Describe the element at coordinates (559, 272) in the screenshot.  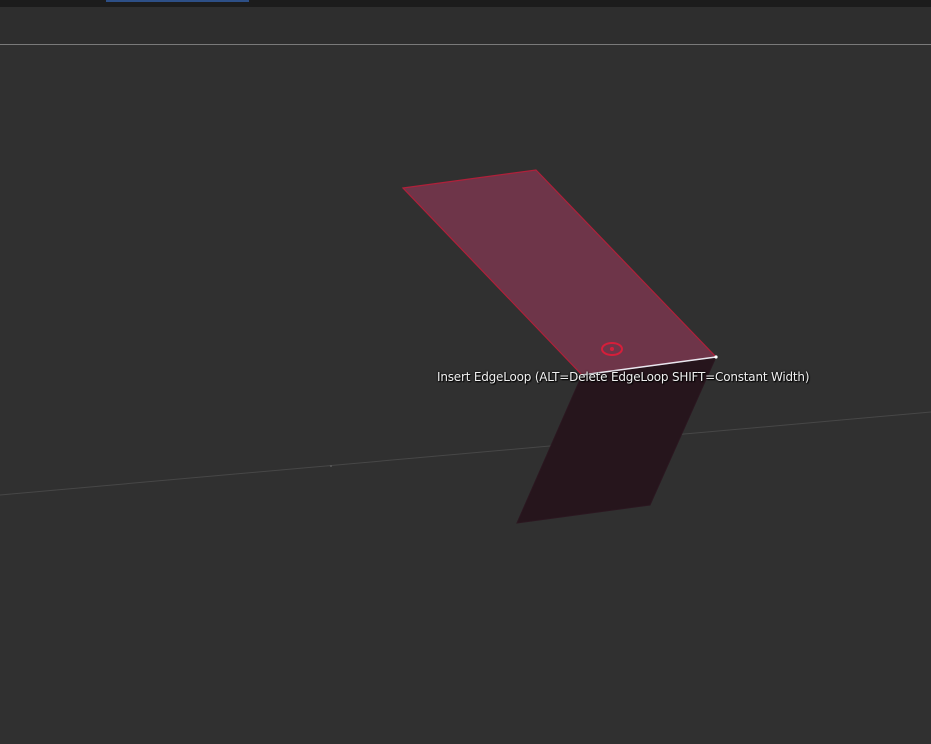
I see `mesh-face-upper` at that location.